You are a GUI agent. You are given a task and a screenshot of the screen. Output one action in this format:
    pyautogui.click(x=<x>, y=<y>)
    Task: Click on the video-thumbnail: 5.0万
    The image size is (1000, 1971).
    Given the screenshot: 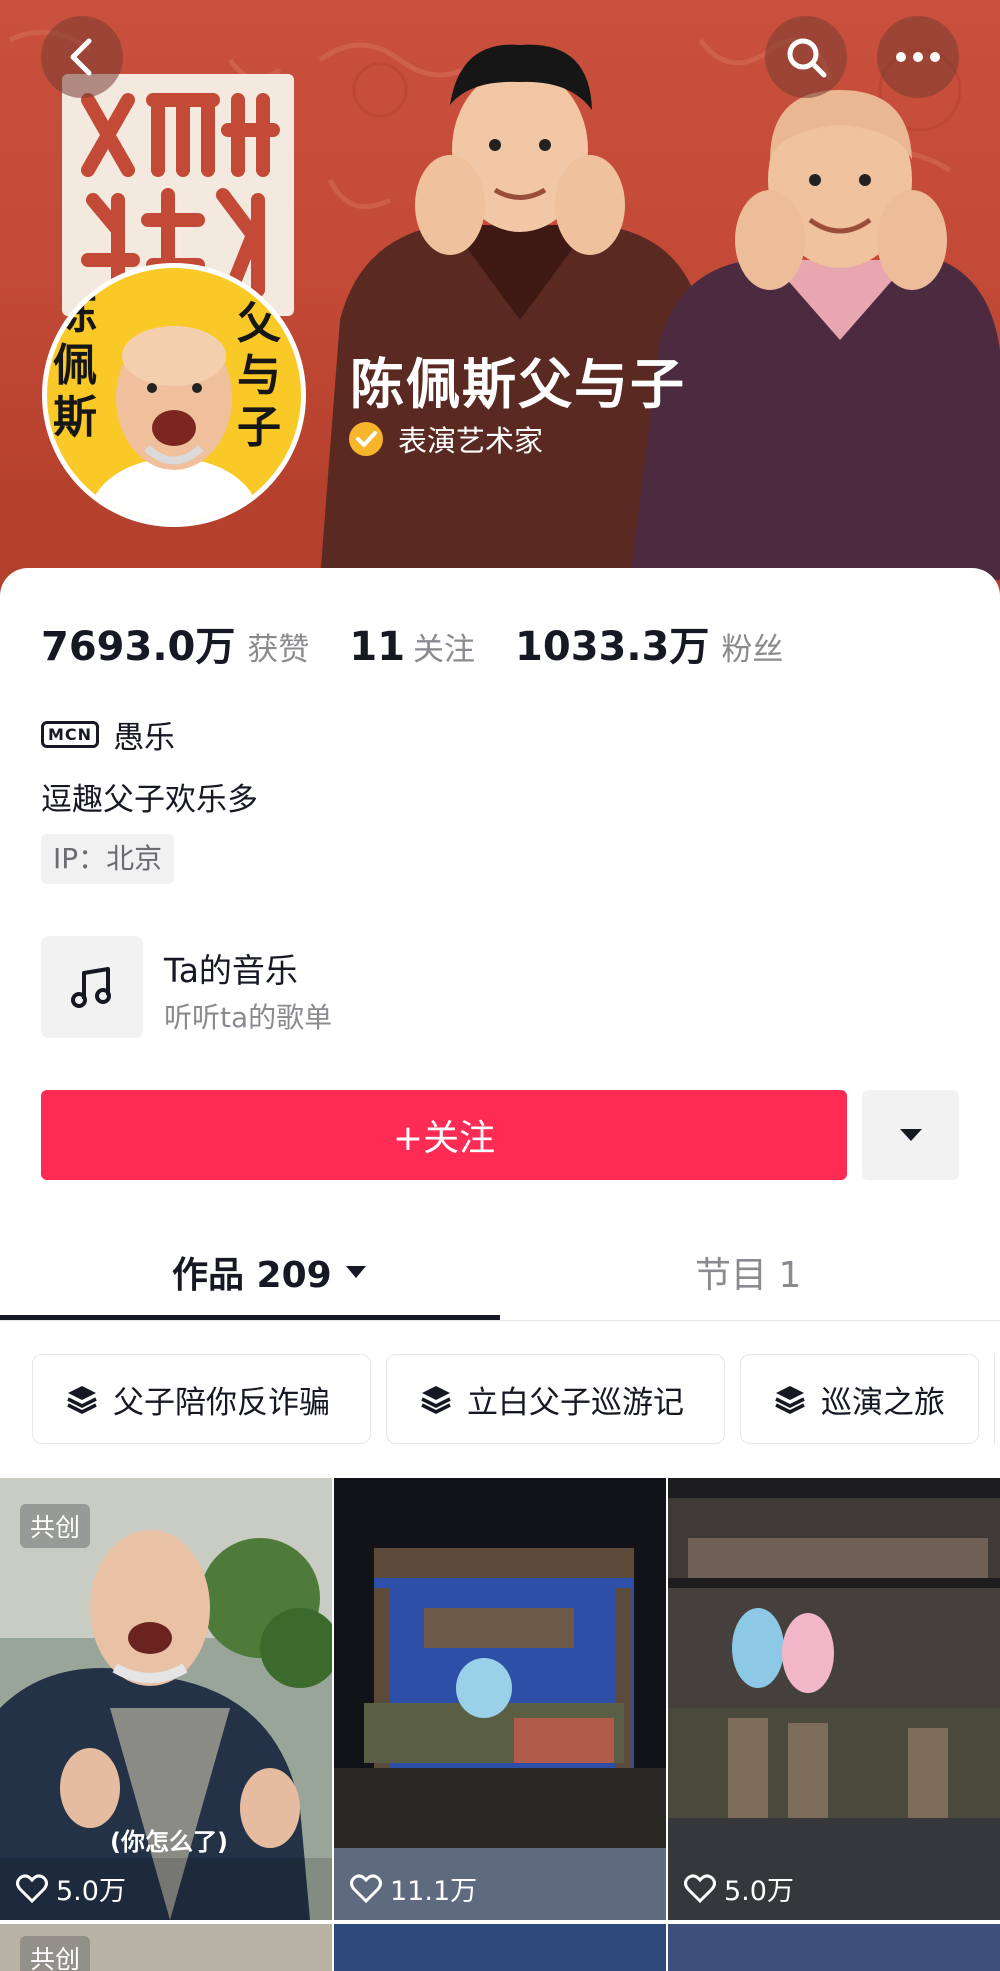 What is the action you would take?
    pyautogui.click(x=834, y=1699)
    